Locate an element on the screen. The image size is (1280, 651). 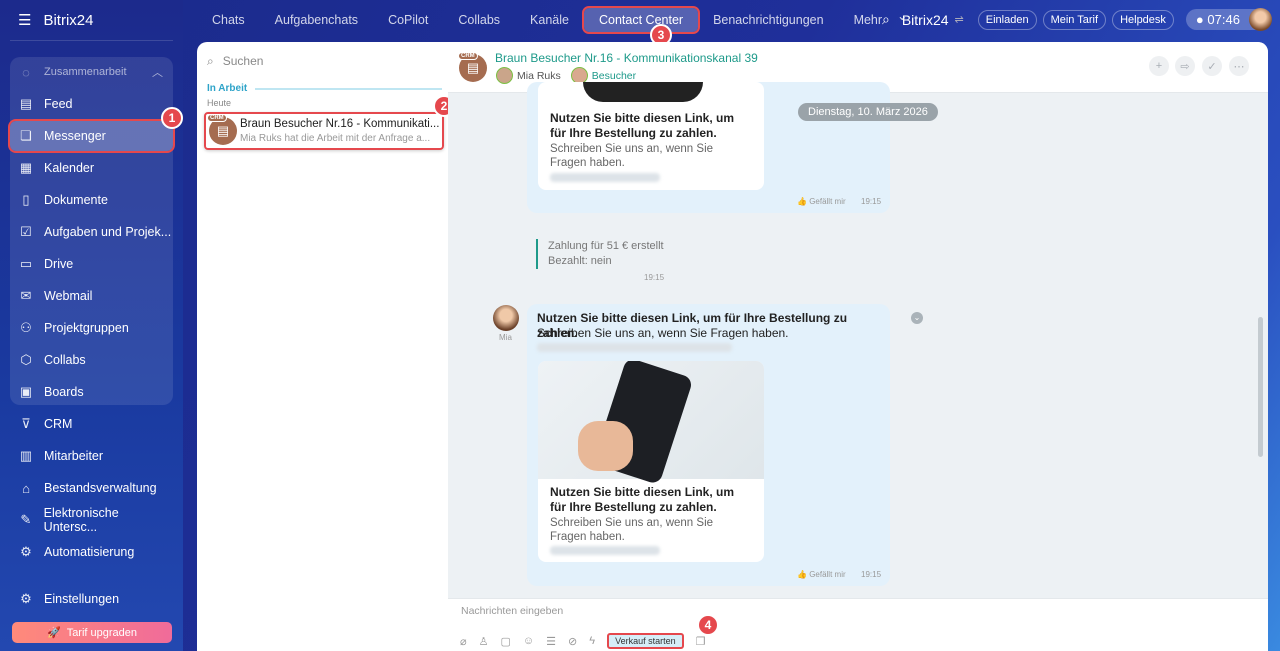
sidebar-item-kalender: ▦ Kalender is located at coordinates (91, 168).